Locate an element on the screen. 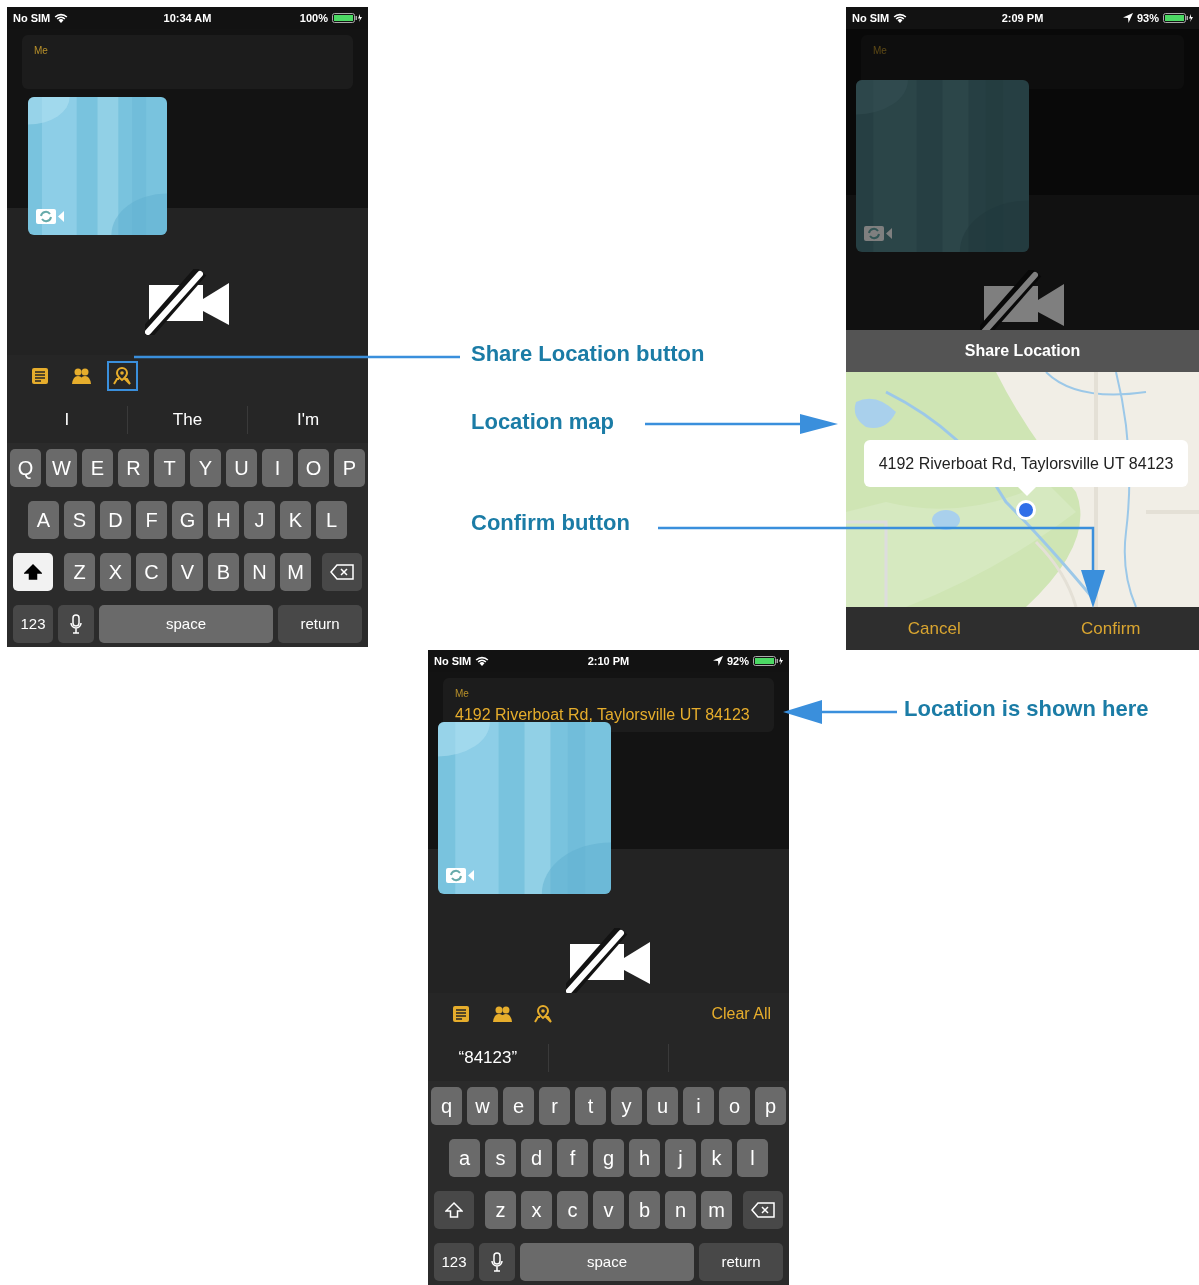 The height and width of the screenshot is (1285, 1199). key: L is located at coordinates (331, 520).